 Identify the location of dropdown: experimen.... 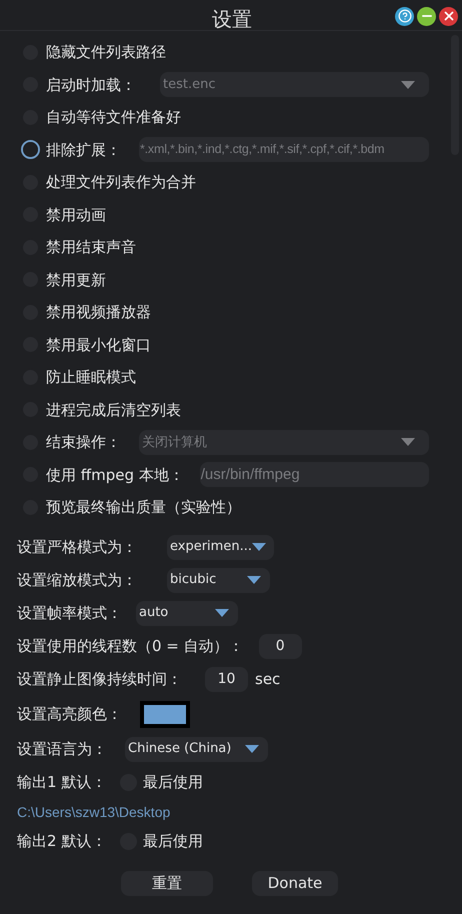
(220, 547).